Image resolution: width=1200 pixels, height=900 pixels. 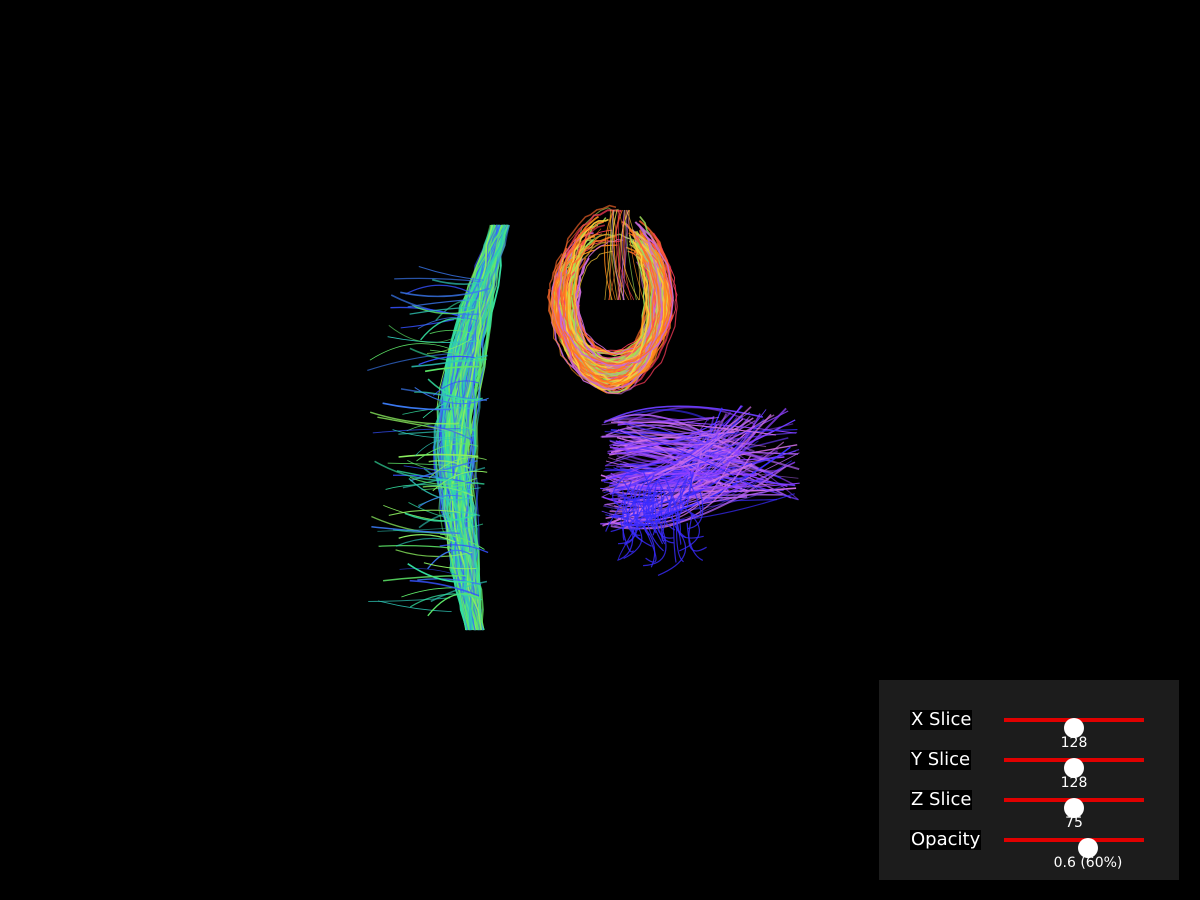 What do you see at coordinates (1074, 854) in the screenshot?
I see `opacity-track: 0.6 (60%)` at bounding box center [1074, 854].